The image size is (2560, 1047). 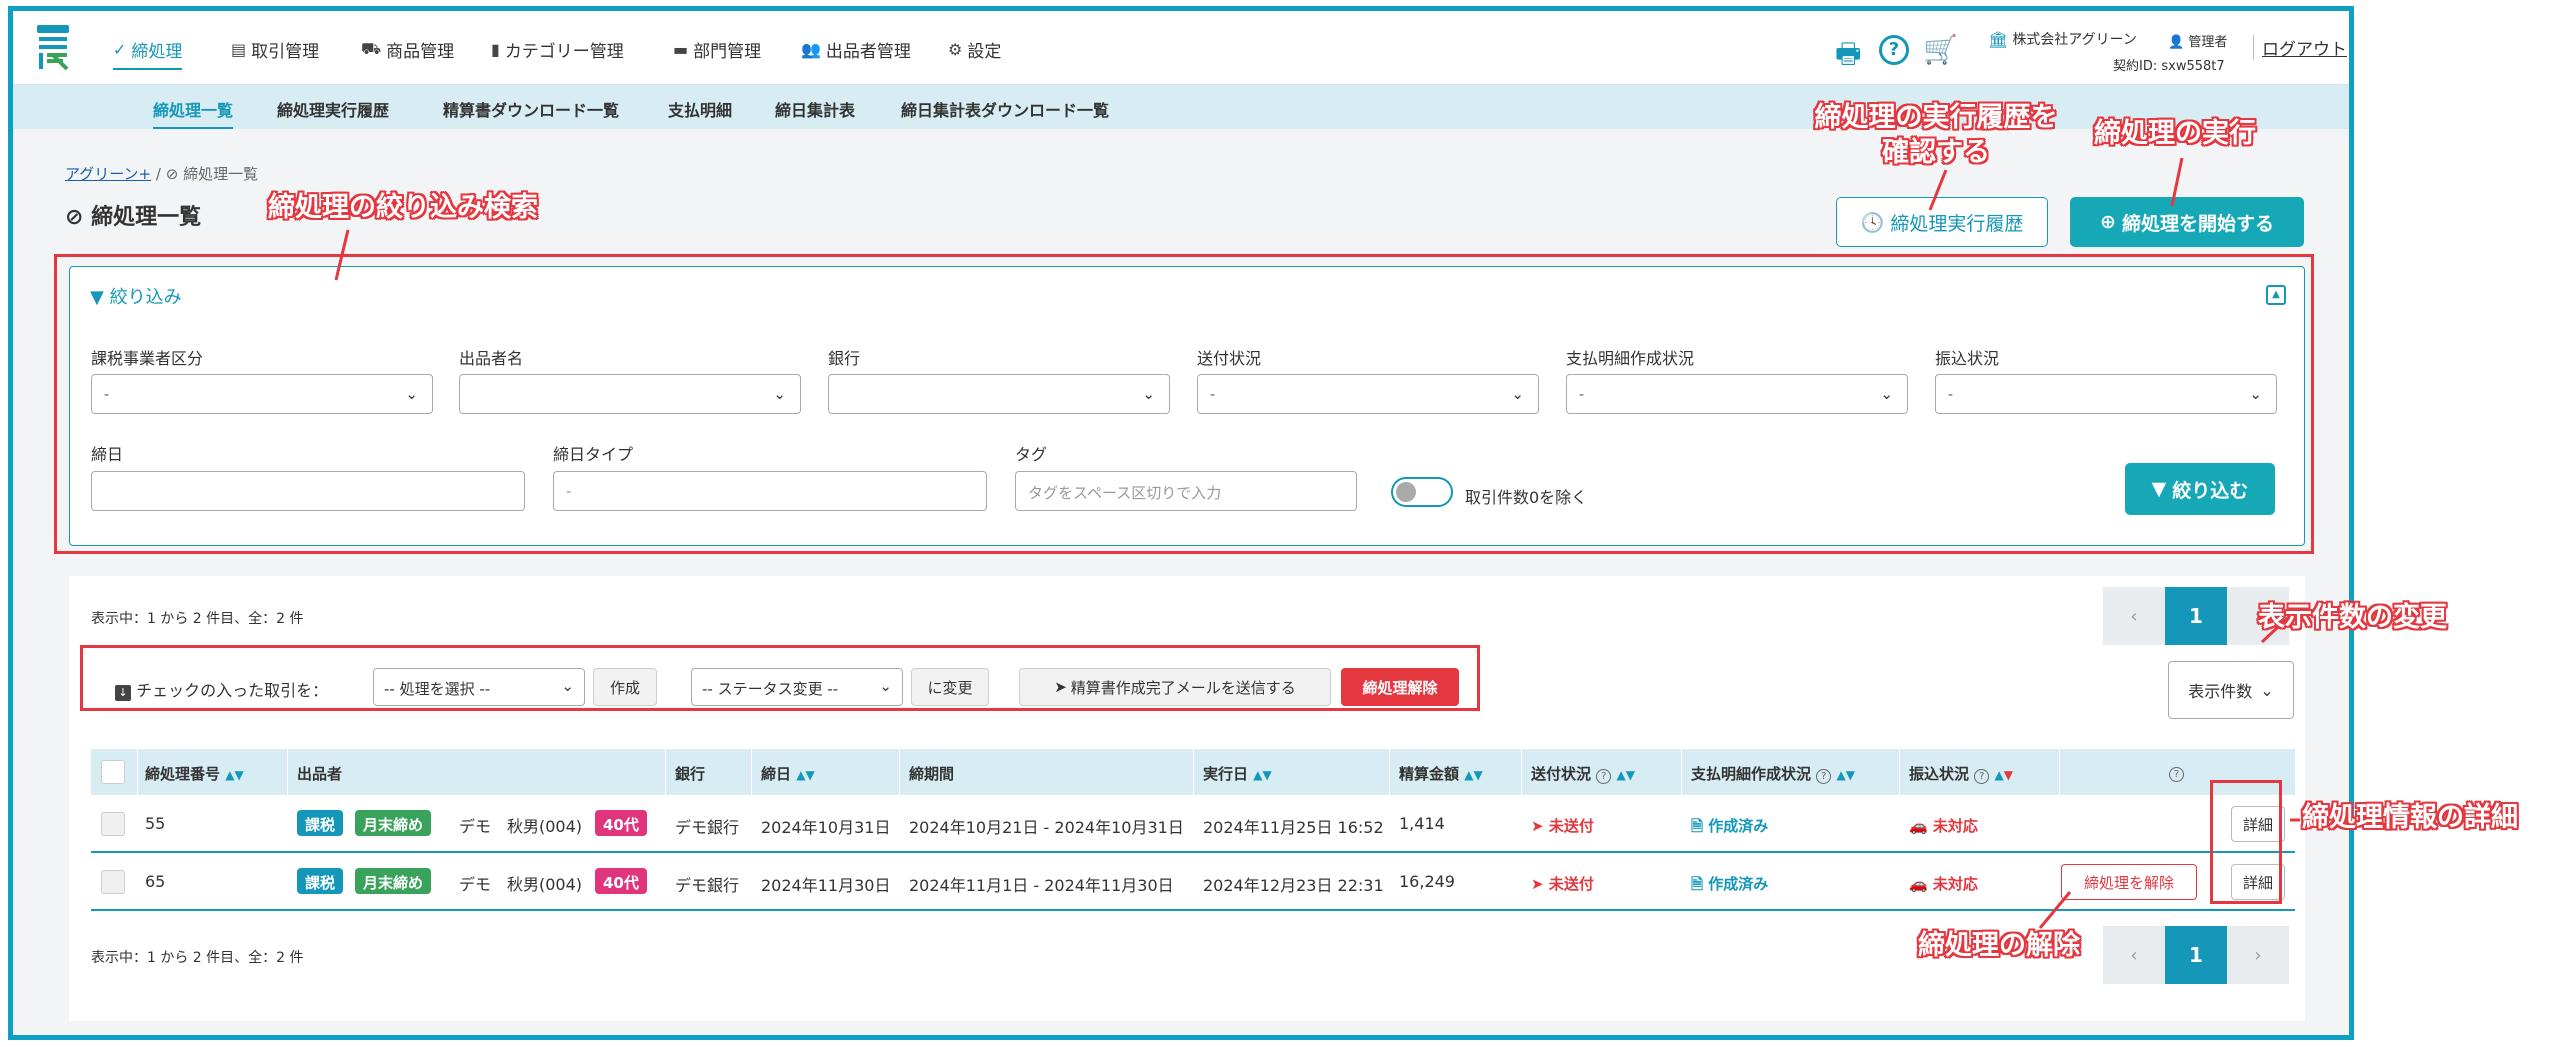 I want to click on subnav-payment-details: 支払明細, so click(x=700, y=109).